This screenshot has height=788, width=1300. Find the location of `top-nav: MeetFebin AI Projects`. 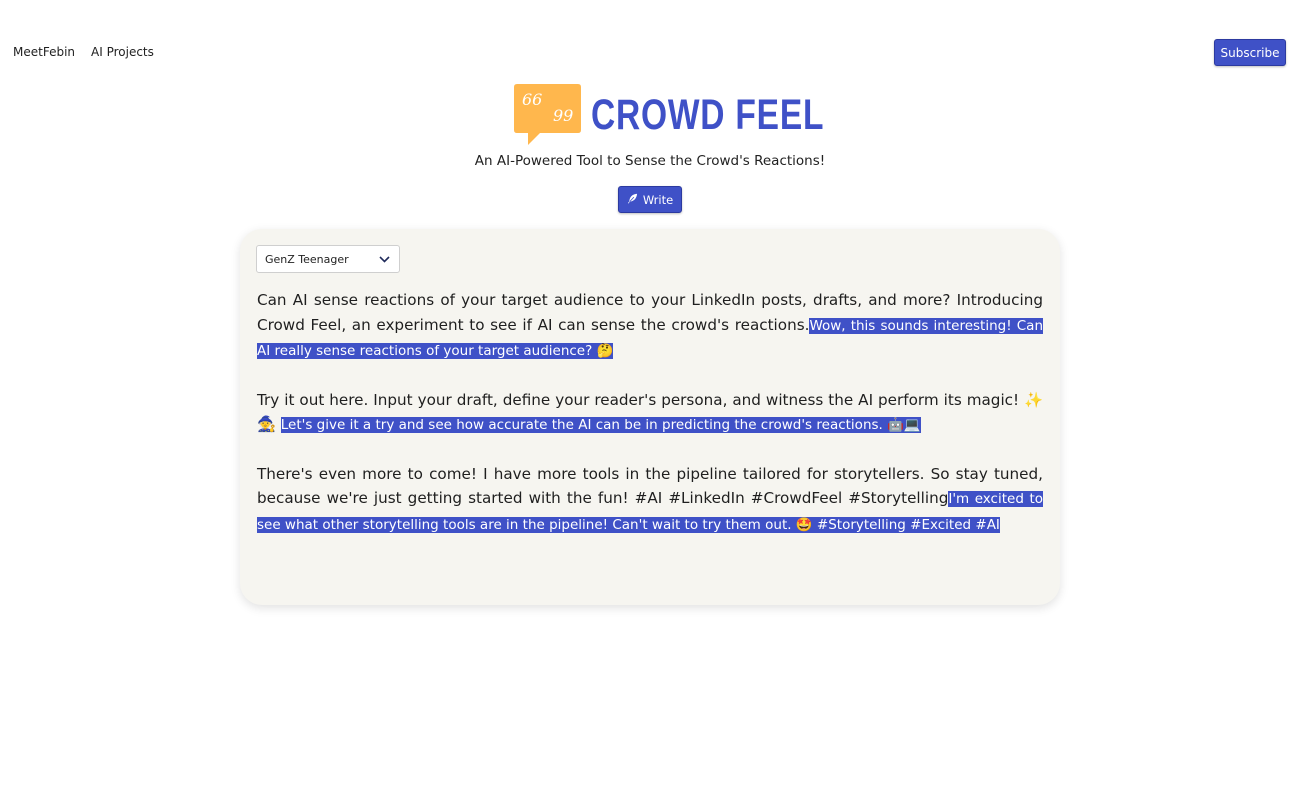

top-nav: MeetFebin AI Projects is located at coordinates (83, 52).